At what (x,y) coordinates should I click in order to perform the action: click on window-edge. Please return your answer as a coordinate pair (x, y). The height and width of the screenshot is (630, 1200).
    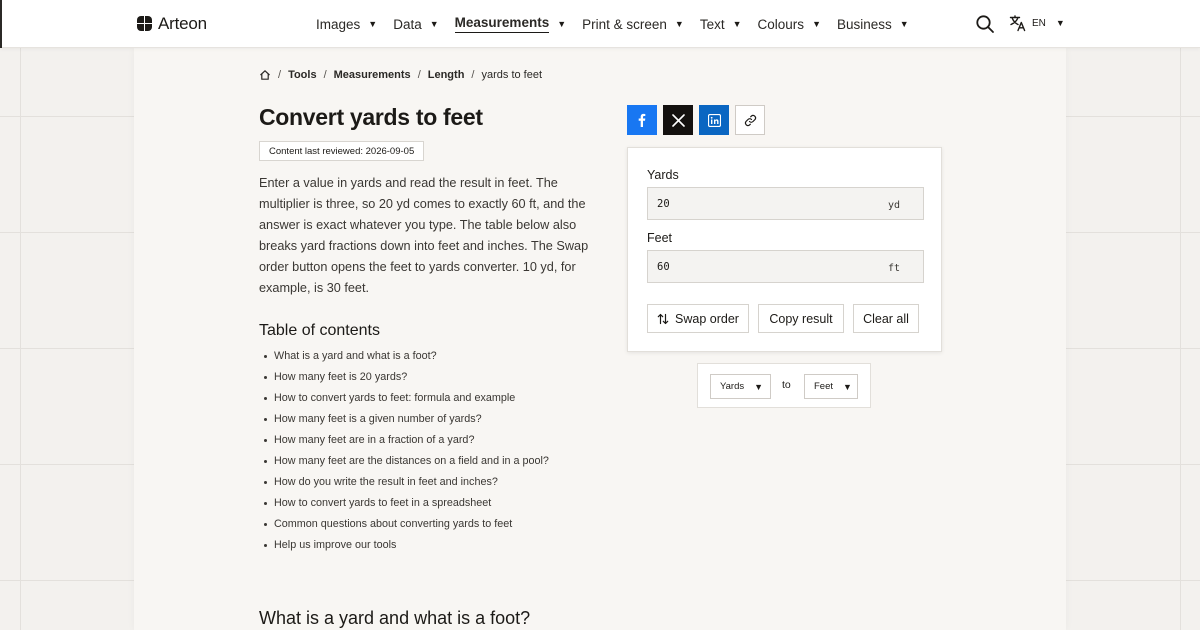
    Looking at the image, I should click on (1, 24).